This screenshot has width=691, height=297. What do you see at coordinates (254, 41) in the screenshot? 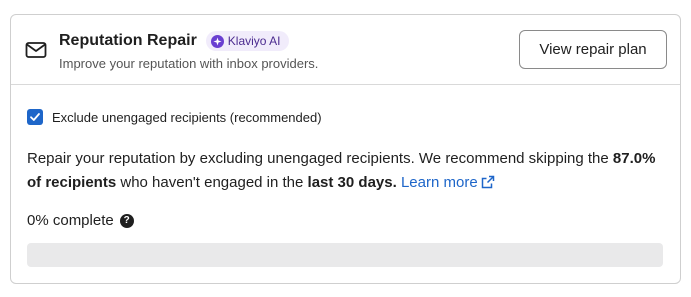
I see `ai-badge-label: Klaviyo AI` at bounding box center [254, 41].